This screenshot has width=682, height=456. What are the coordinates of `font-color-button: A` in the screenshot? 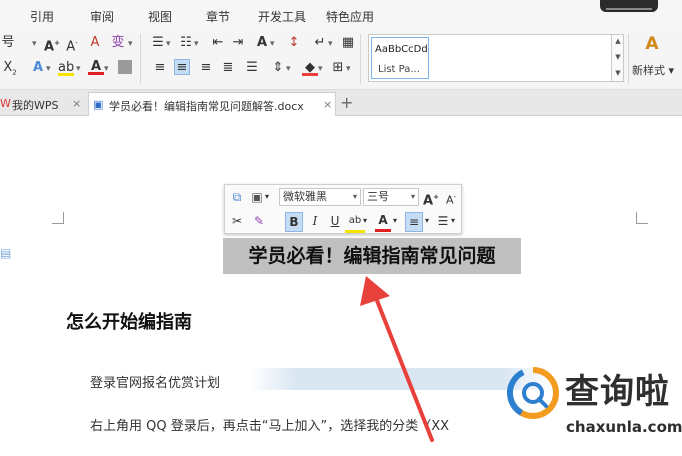 It's located at (383, 221).